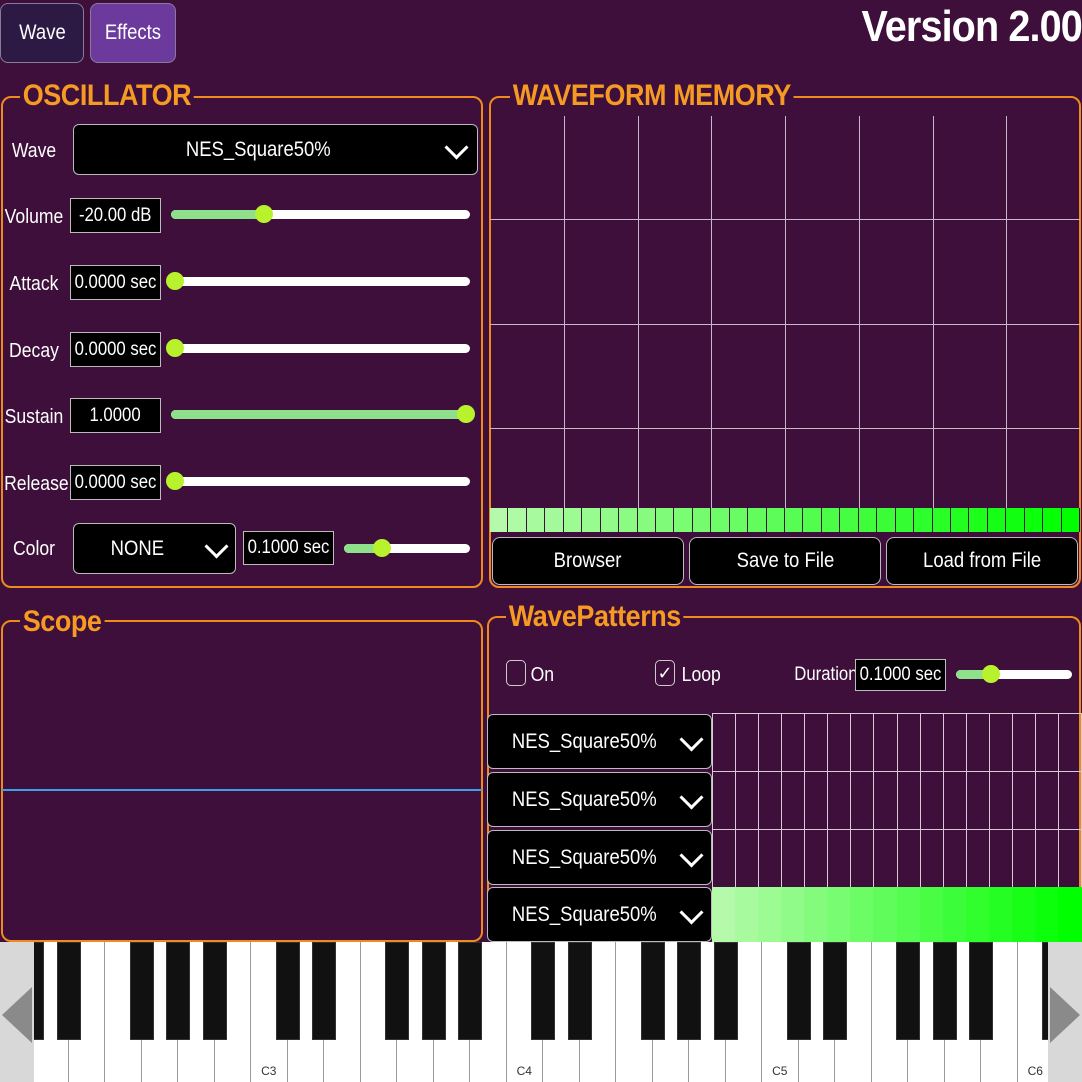 This screenshot has height=1082, width=1082. I want to click on waveform-memory-cells, so click(785, 520).